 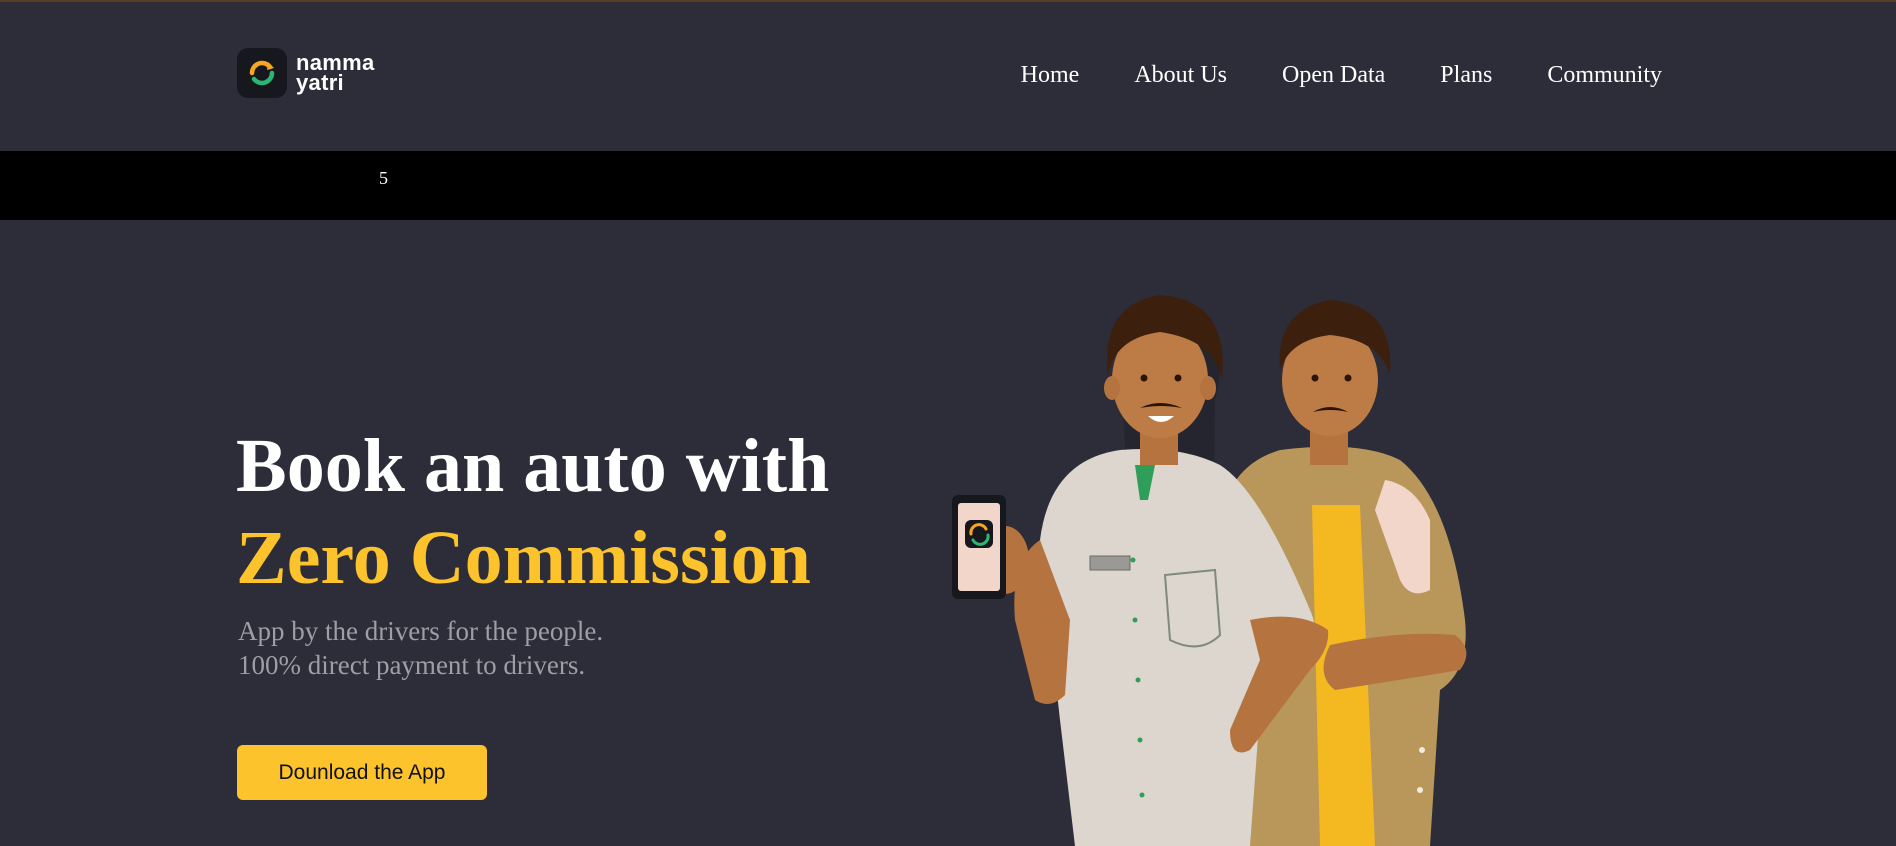 What do you see at coordinates (523, 558) in the screenshot?
I see `hero-title-highlight: Zero Commission` at bounding box center [523, 558].